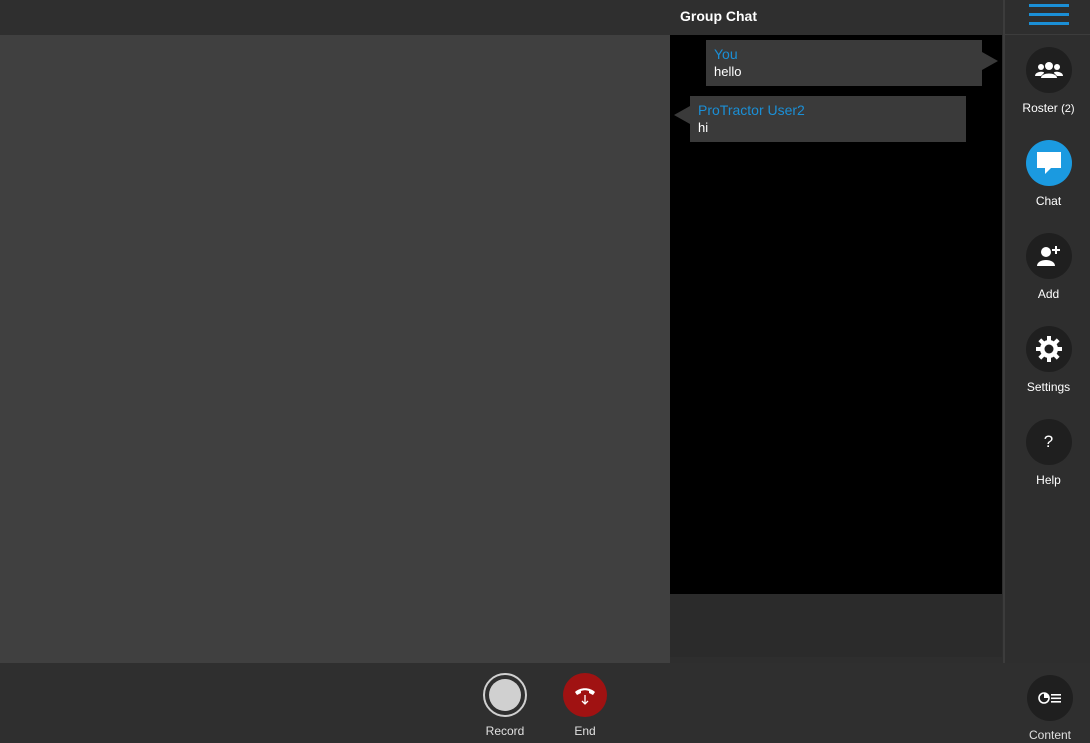 This screenshot has width=1090, height=743. Describe the element at coordinates (505, 731) in the screenshot. I see `record-label: Record` at that location.